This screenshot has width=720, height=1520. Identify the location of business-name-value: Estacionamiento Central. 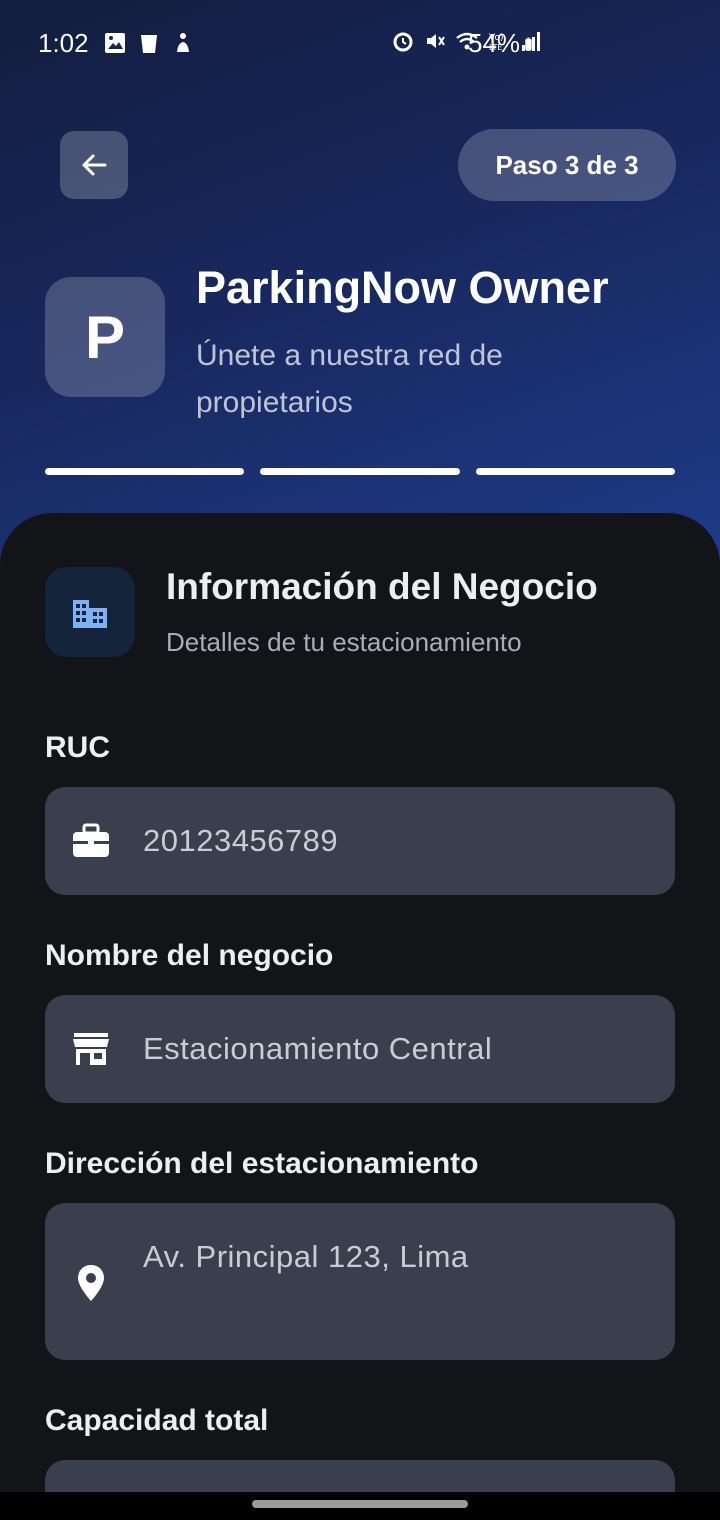
(318, 1048).